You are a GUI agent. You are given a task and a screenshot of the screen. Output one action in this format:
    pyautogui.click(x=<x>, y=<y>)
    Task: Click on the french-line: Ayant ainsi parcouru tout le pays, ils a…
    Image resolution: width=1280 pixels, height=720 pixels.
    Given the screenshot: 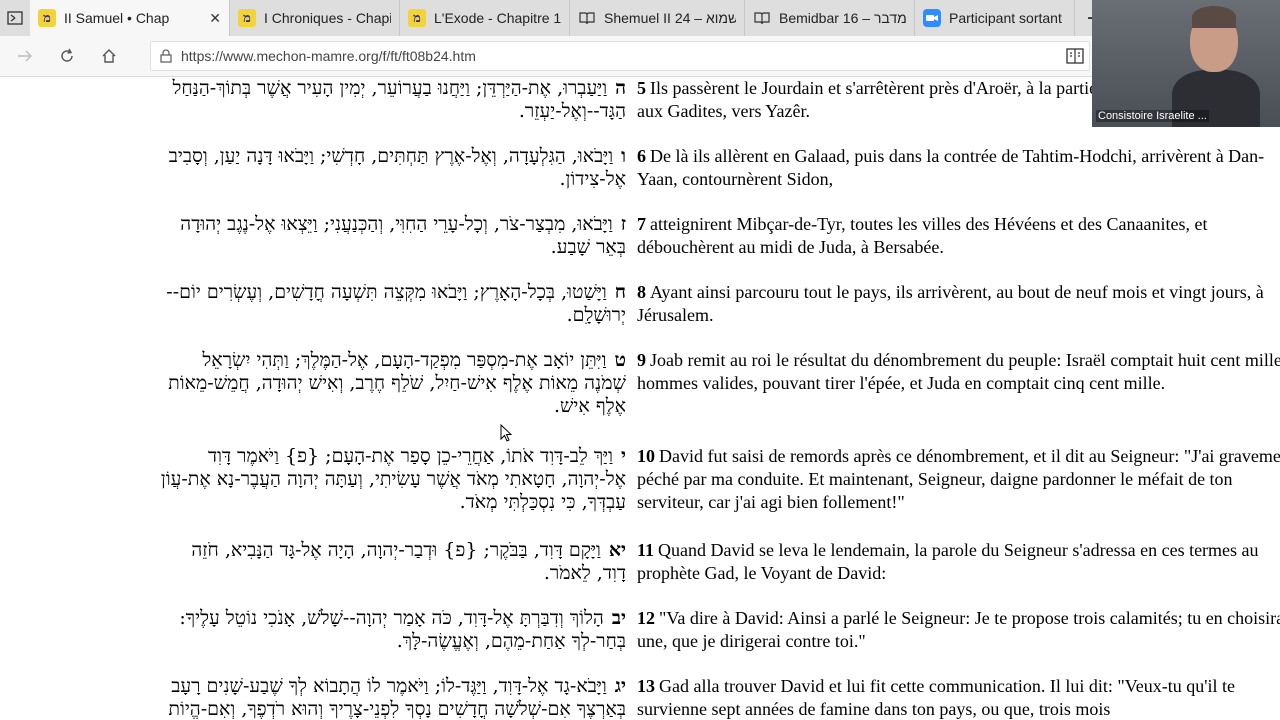 What is the action you would take?
    pyautogui.click(x=950, y=303)
    